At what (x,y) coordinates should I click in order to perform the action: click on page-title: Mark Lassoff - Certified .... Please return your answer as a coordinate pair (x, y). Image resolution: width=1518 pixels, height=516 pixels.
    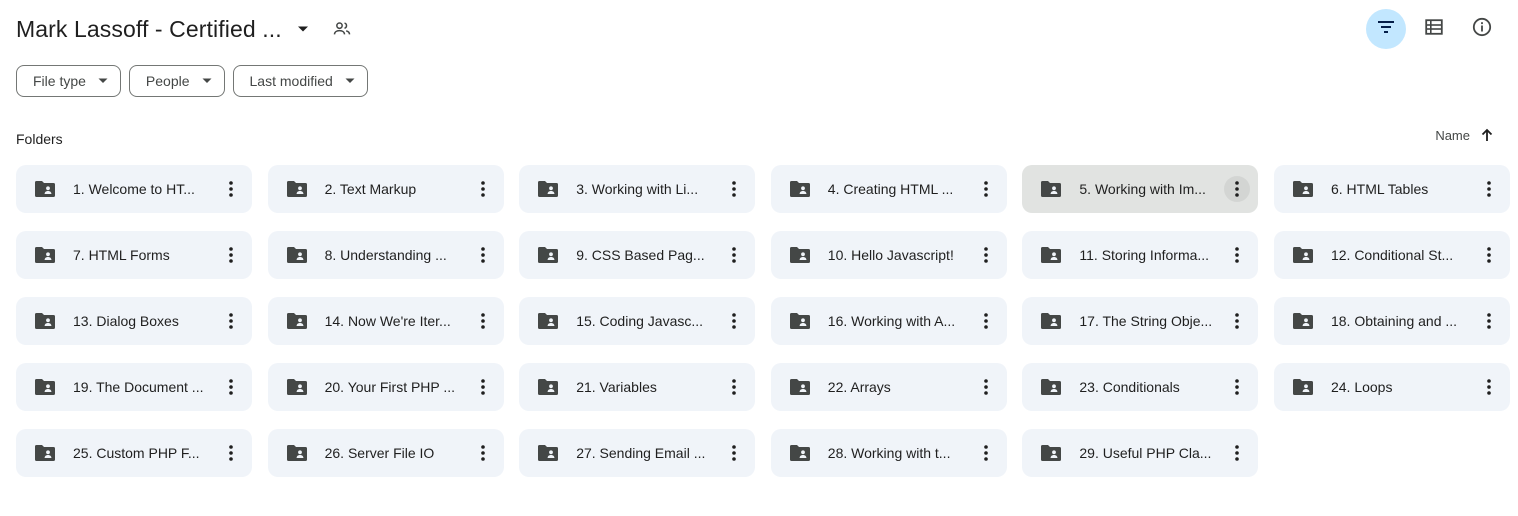
    Looking at the image, I should click on (149, 29).